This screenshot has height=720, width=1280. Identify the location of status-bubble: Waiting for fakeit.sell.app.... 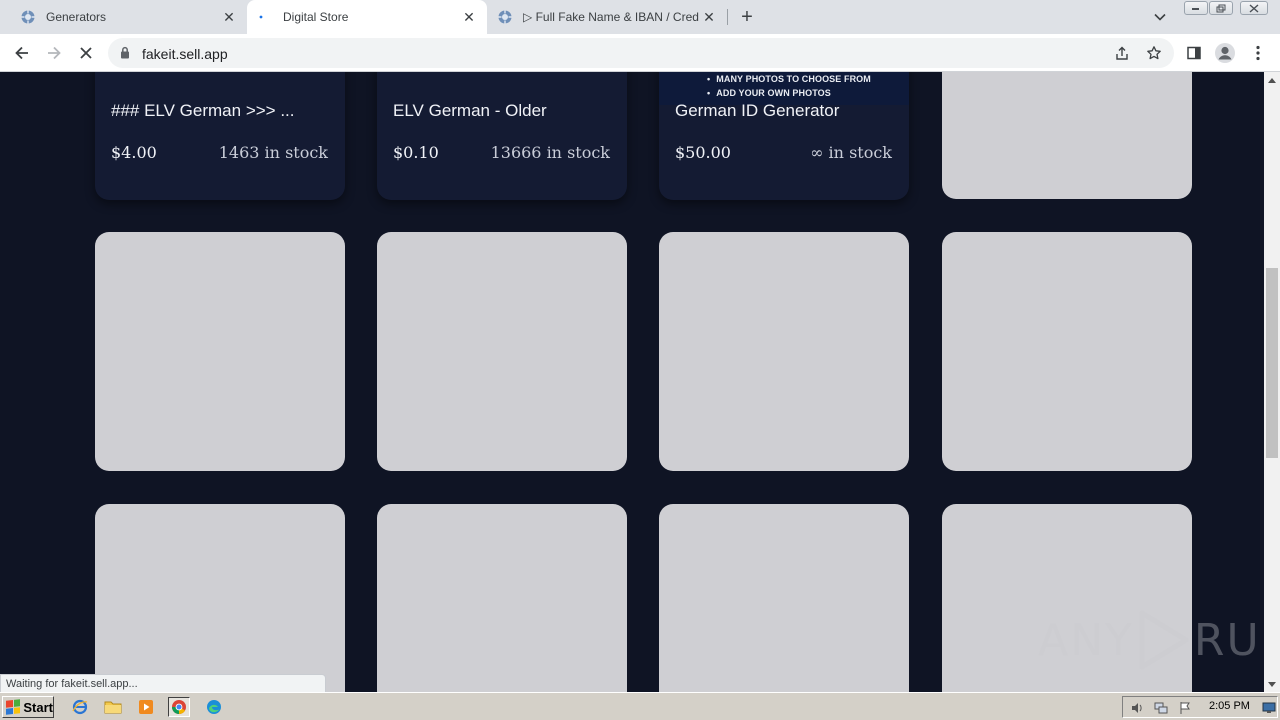
(163, 684).